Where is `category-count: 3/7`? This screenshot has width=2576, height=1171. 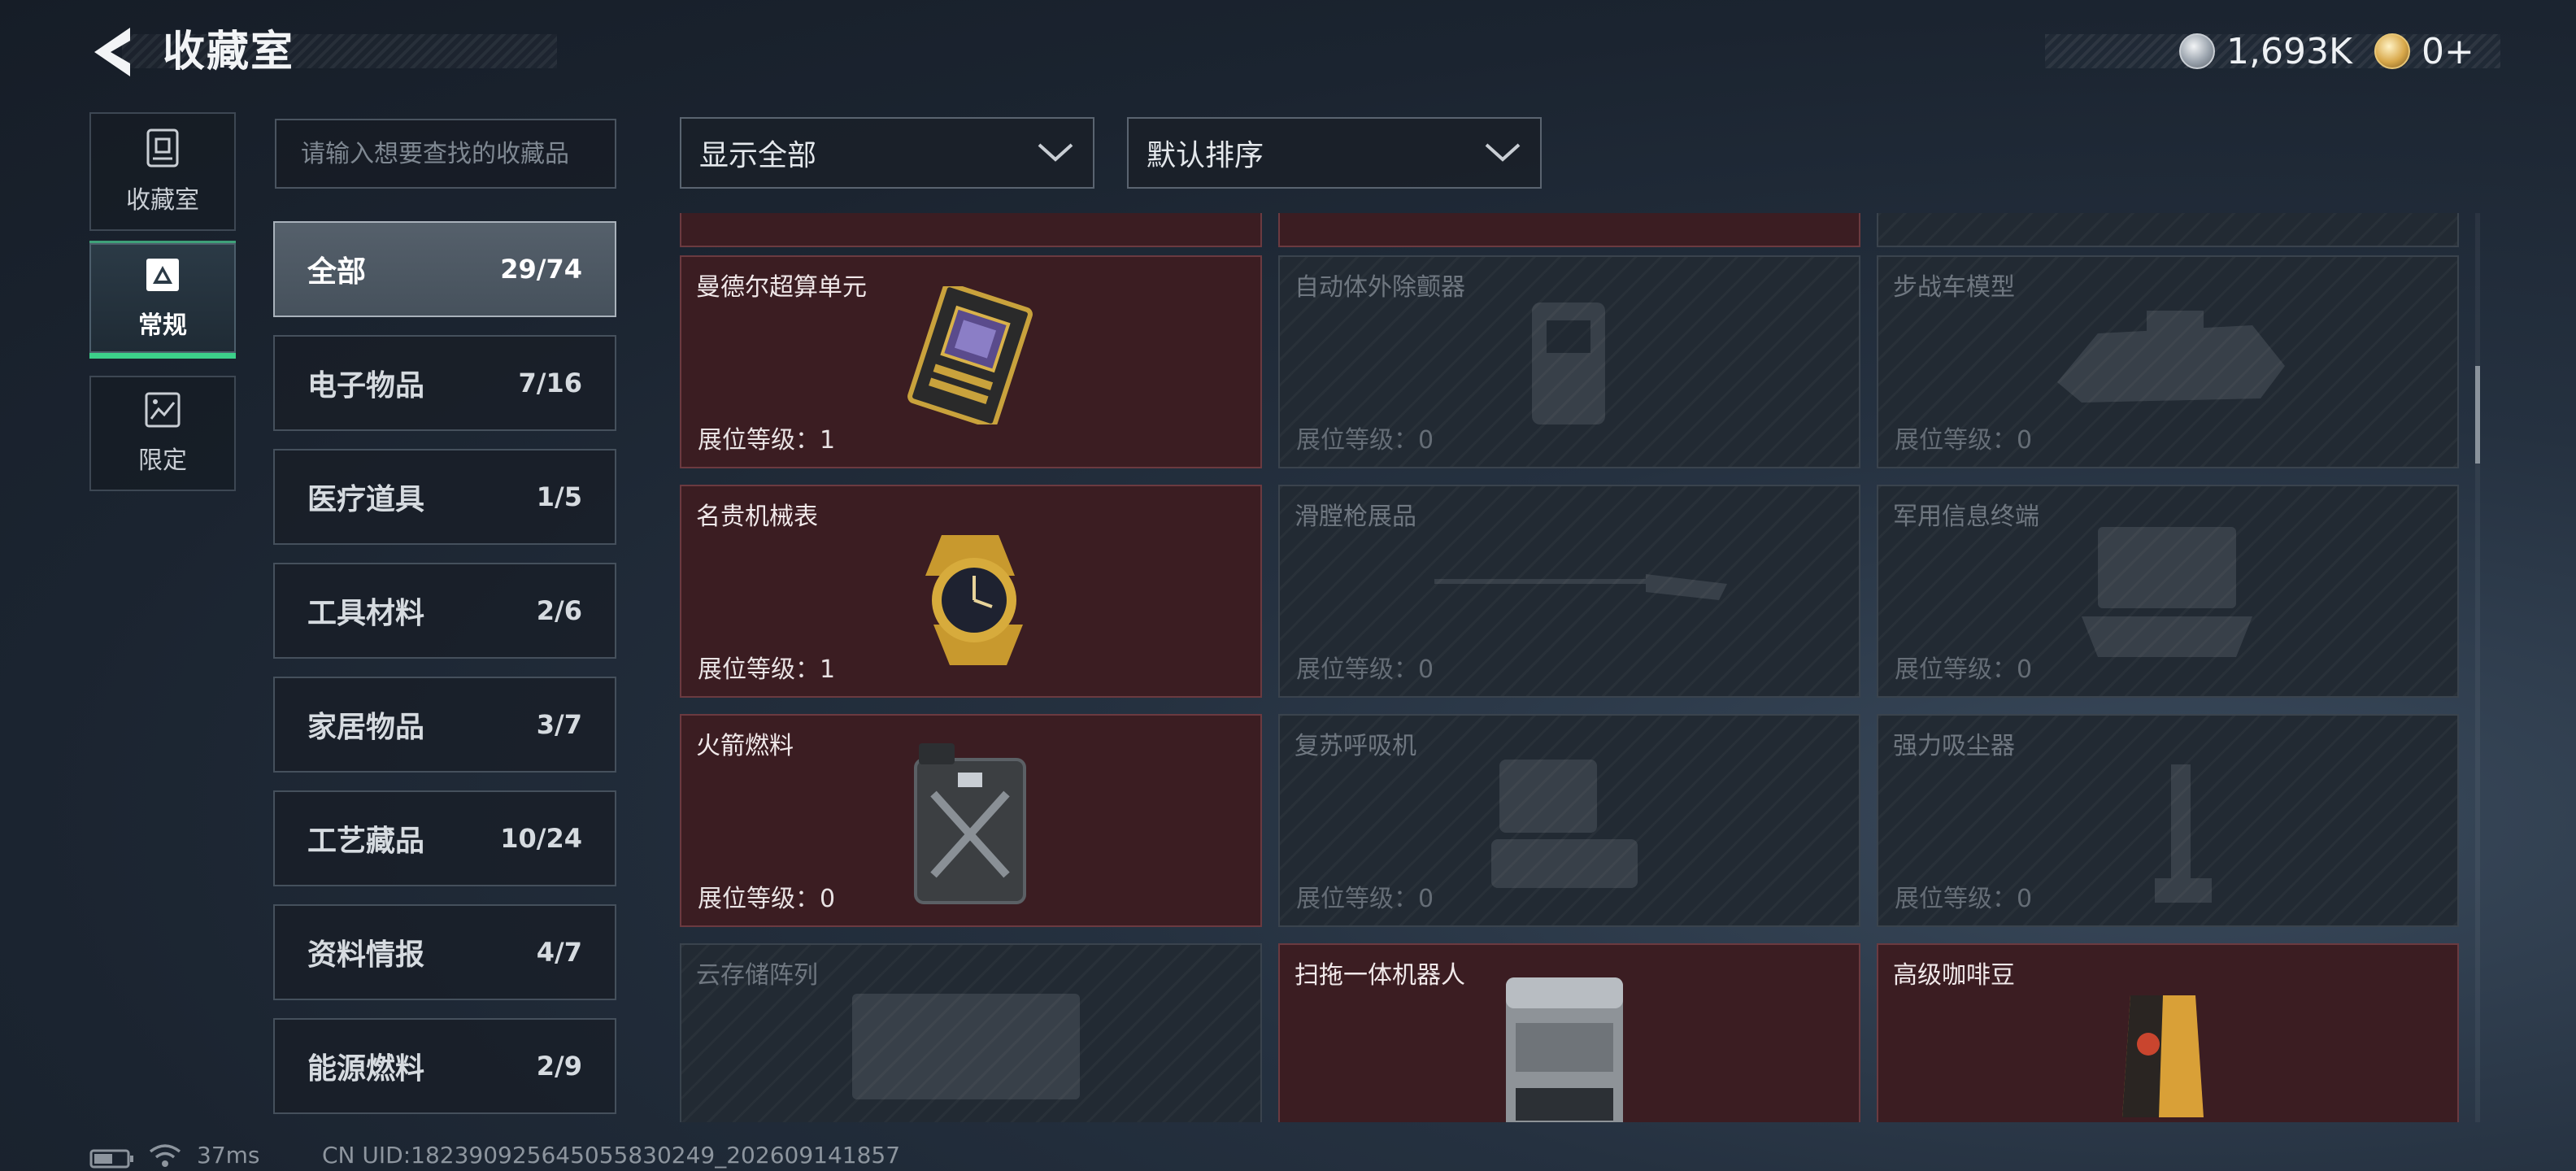
category-count: 3/7 is located at coordinates (559, 725).